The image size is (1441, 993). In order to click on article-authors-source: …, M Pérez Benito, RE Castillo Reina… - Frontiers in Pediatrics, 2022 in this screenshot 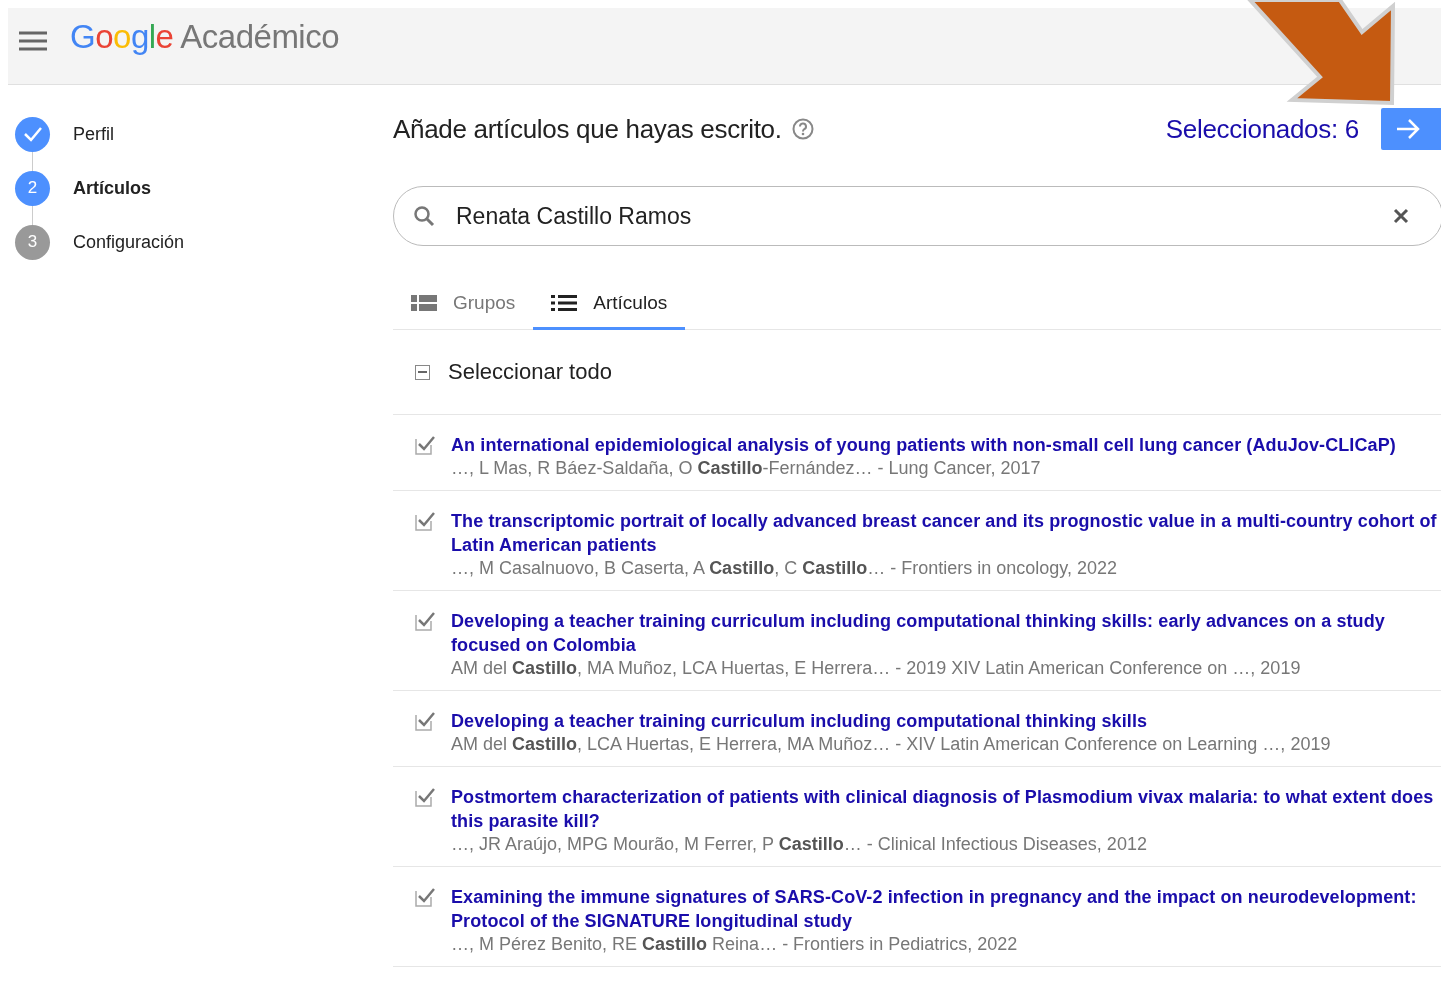, I will do `click(735, 944)`.